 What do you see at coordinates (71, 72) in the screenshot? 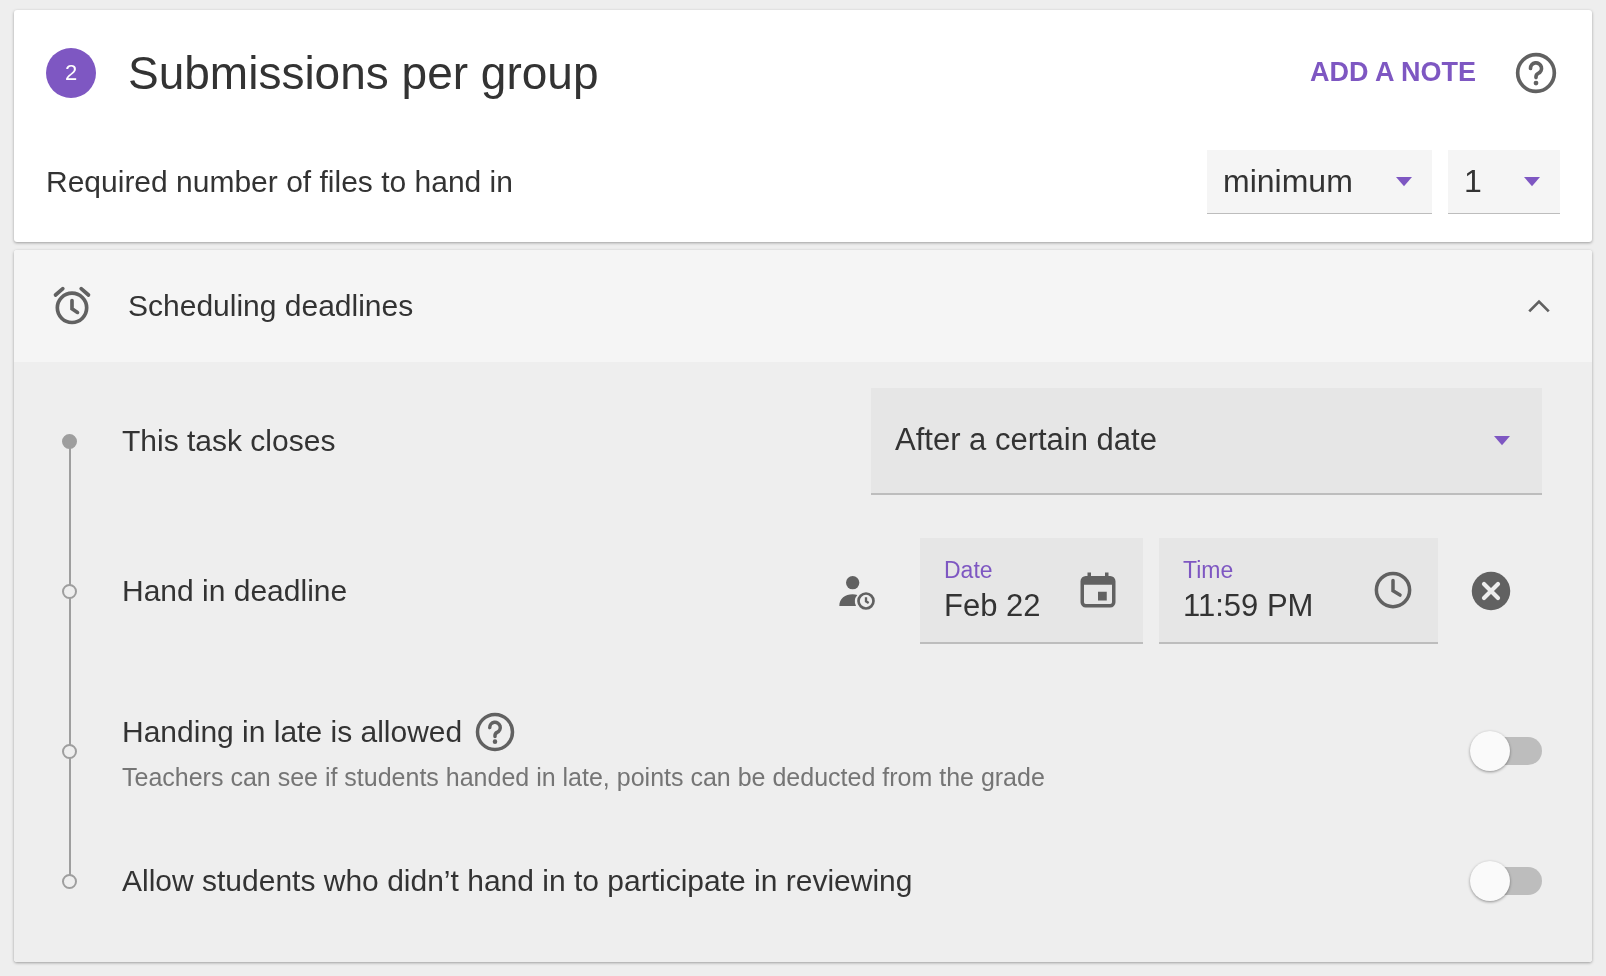
I see `step-number-badge: 2` at bounding box center [71, 72].